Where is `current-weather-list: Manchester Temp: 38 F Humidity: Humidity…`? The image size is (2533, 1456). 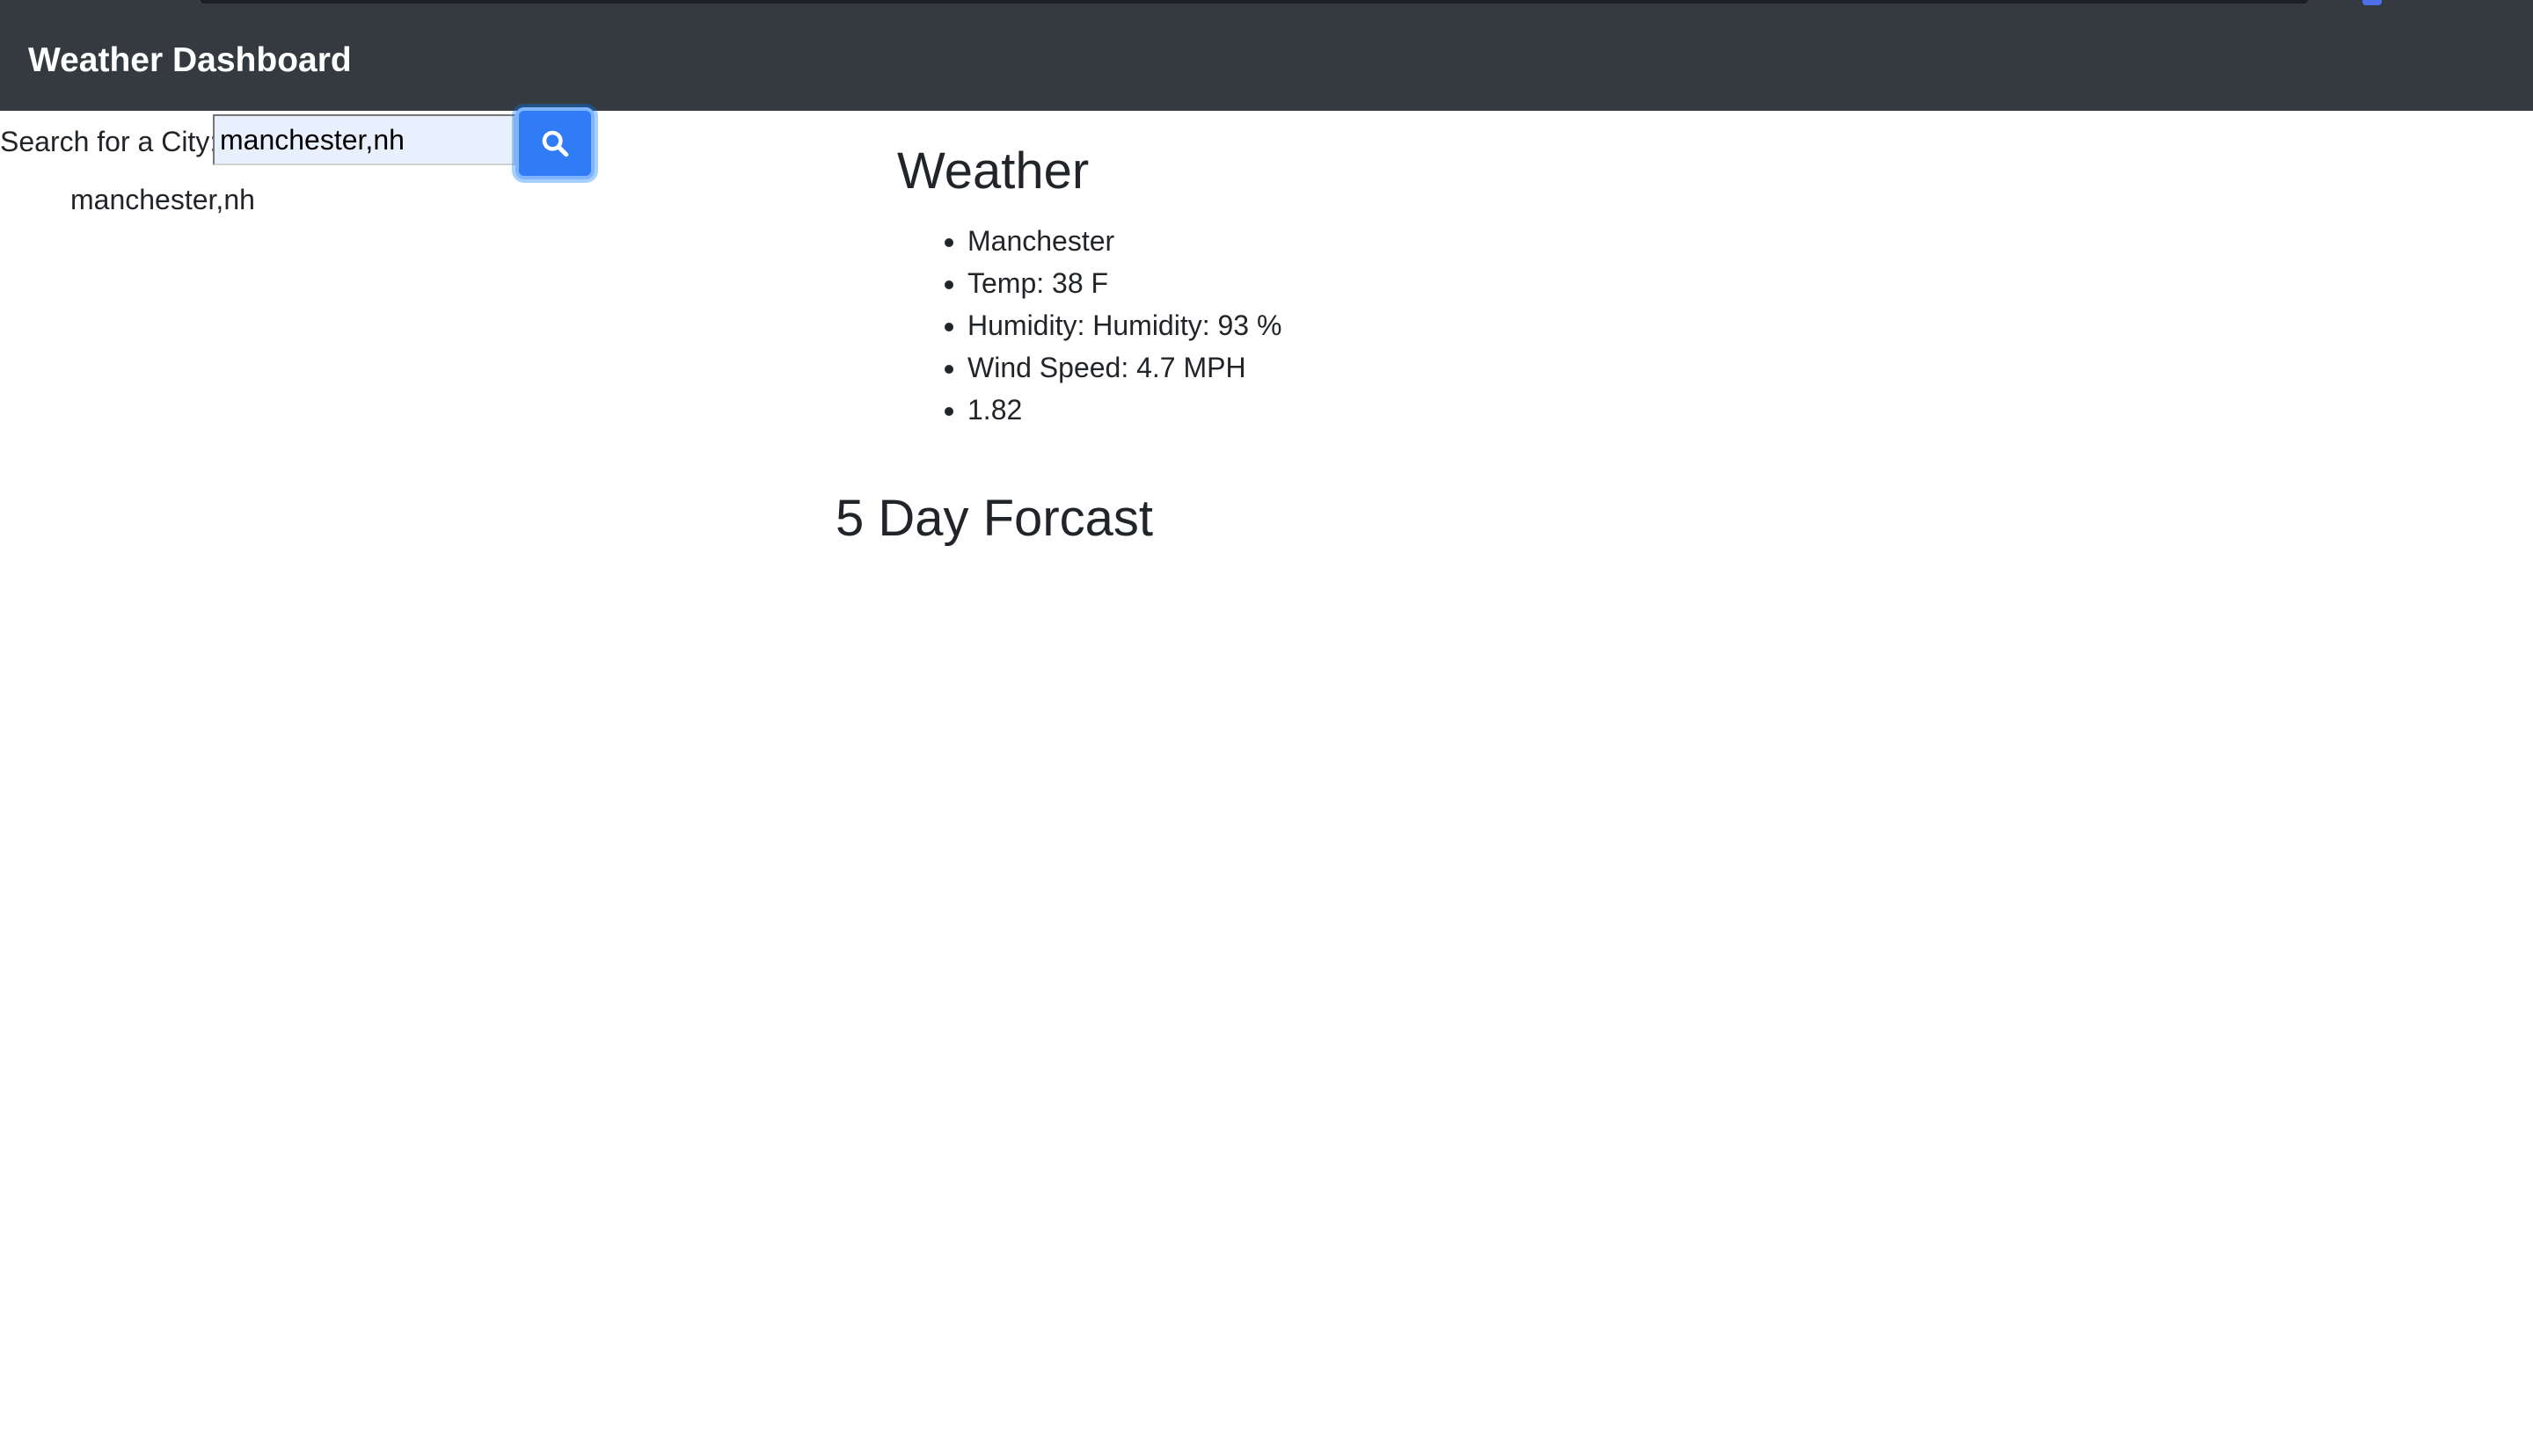 current-weather-list: Manchester Temp: 38 F Humidity: Humidity… is located at coordinates (1124, 325).